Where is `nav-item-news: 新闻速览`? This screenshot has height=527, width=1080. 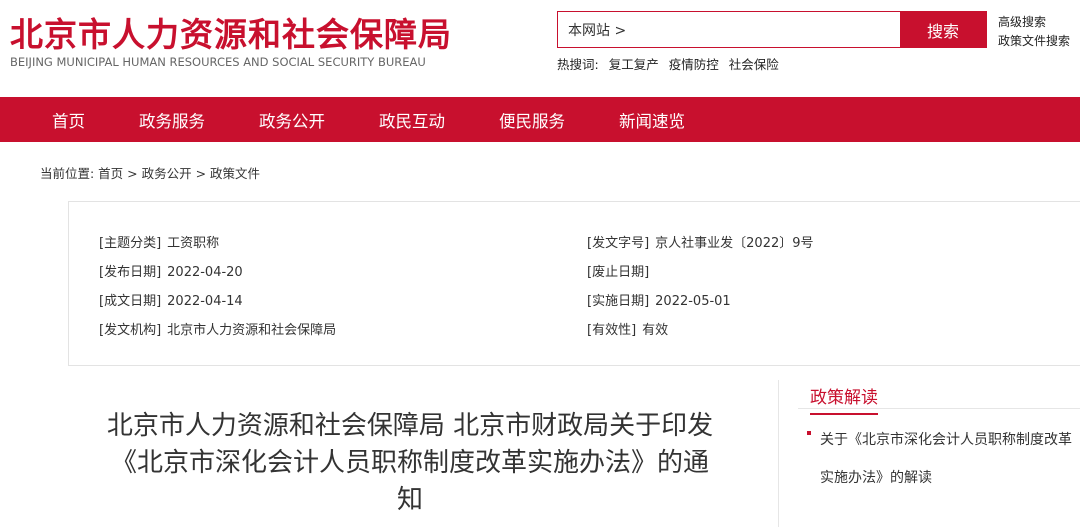 nav-item-news: 新闻速览 is located at coordinates (652, 120).